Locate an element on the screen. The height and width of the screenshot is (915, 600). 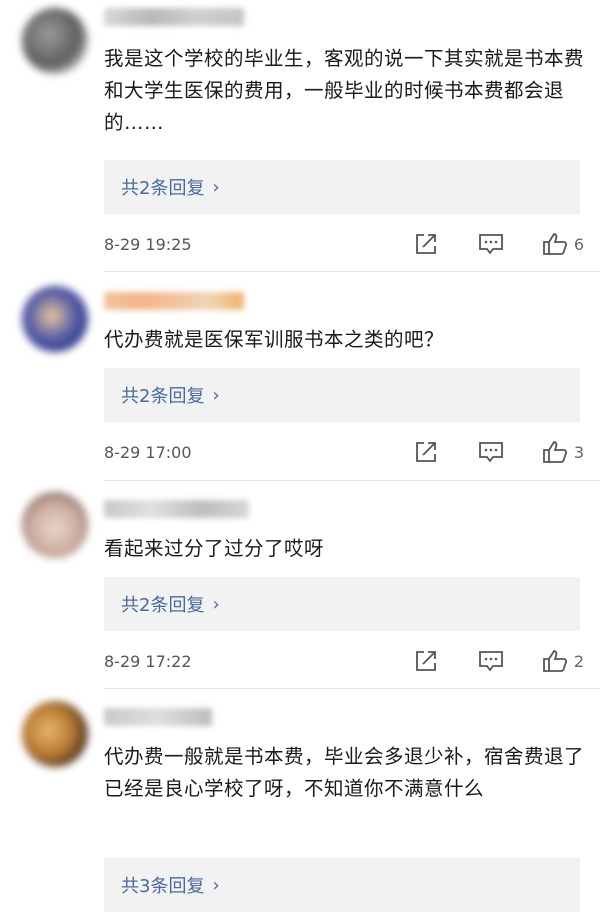
meta-row: 8-29 17:00 3 is located at coordinates (344, 452).